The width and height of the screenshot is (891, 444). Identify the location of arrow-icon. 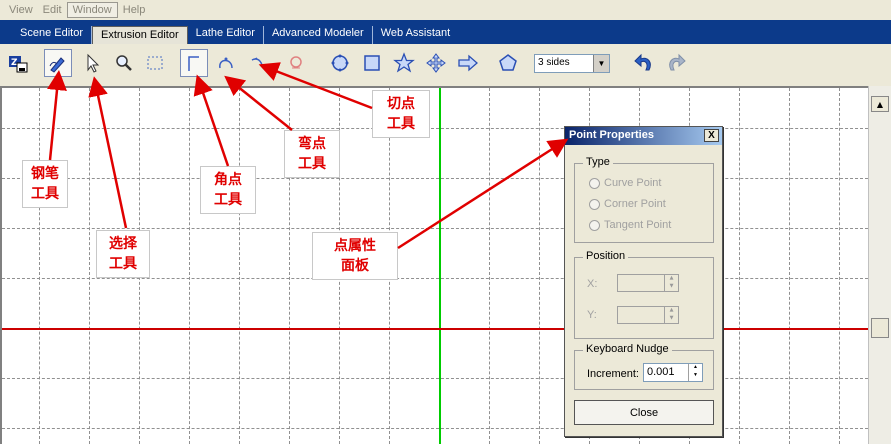
(468, 63).